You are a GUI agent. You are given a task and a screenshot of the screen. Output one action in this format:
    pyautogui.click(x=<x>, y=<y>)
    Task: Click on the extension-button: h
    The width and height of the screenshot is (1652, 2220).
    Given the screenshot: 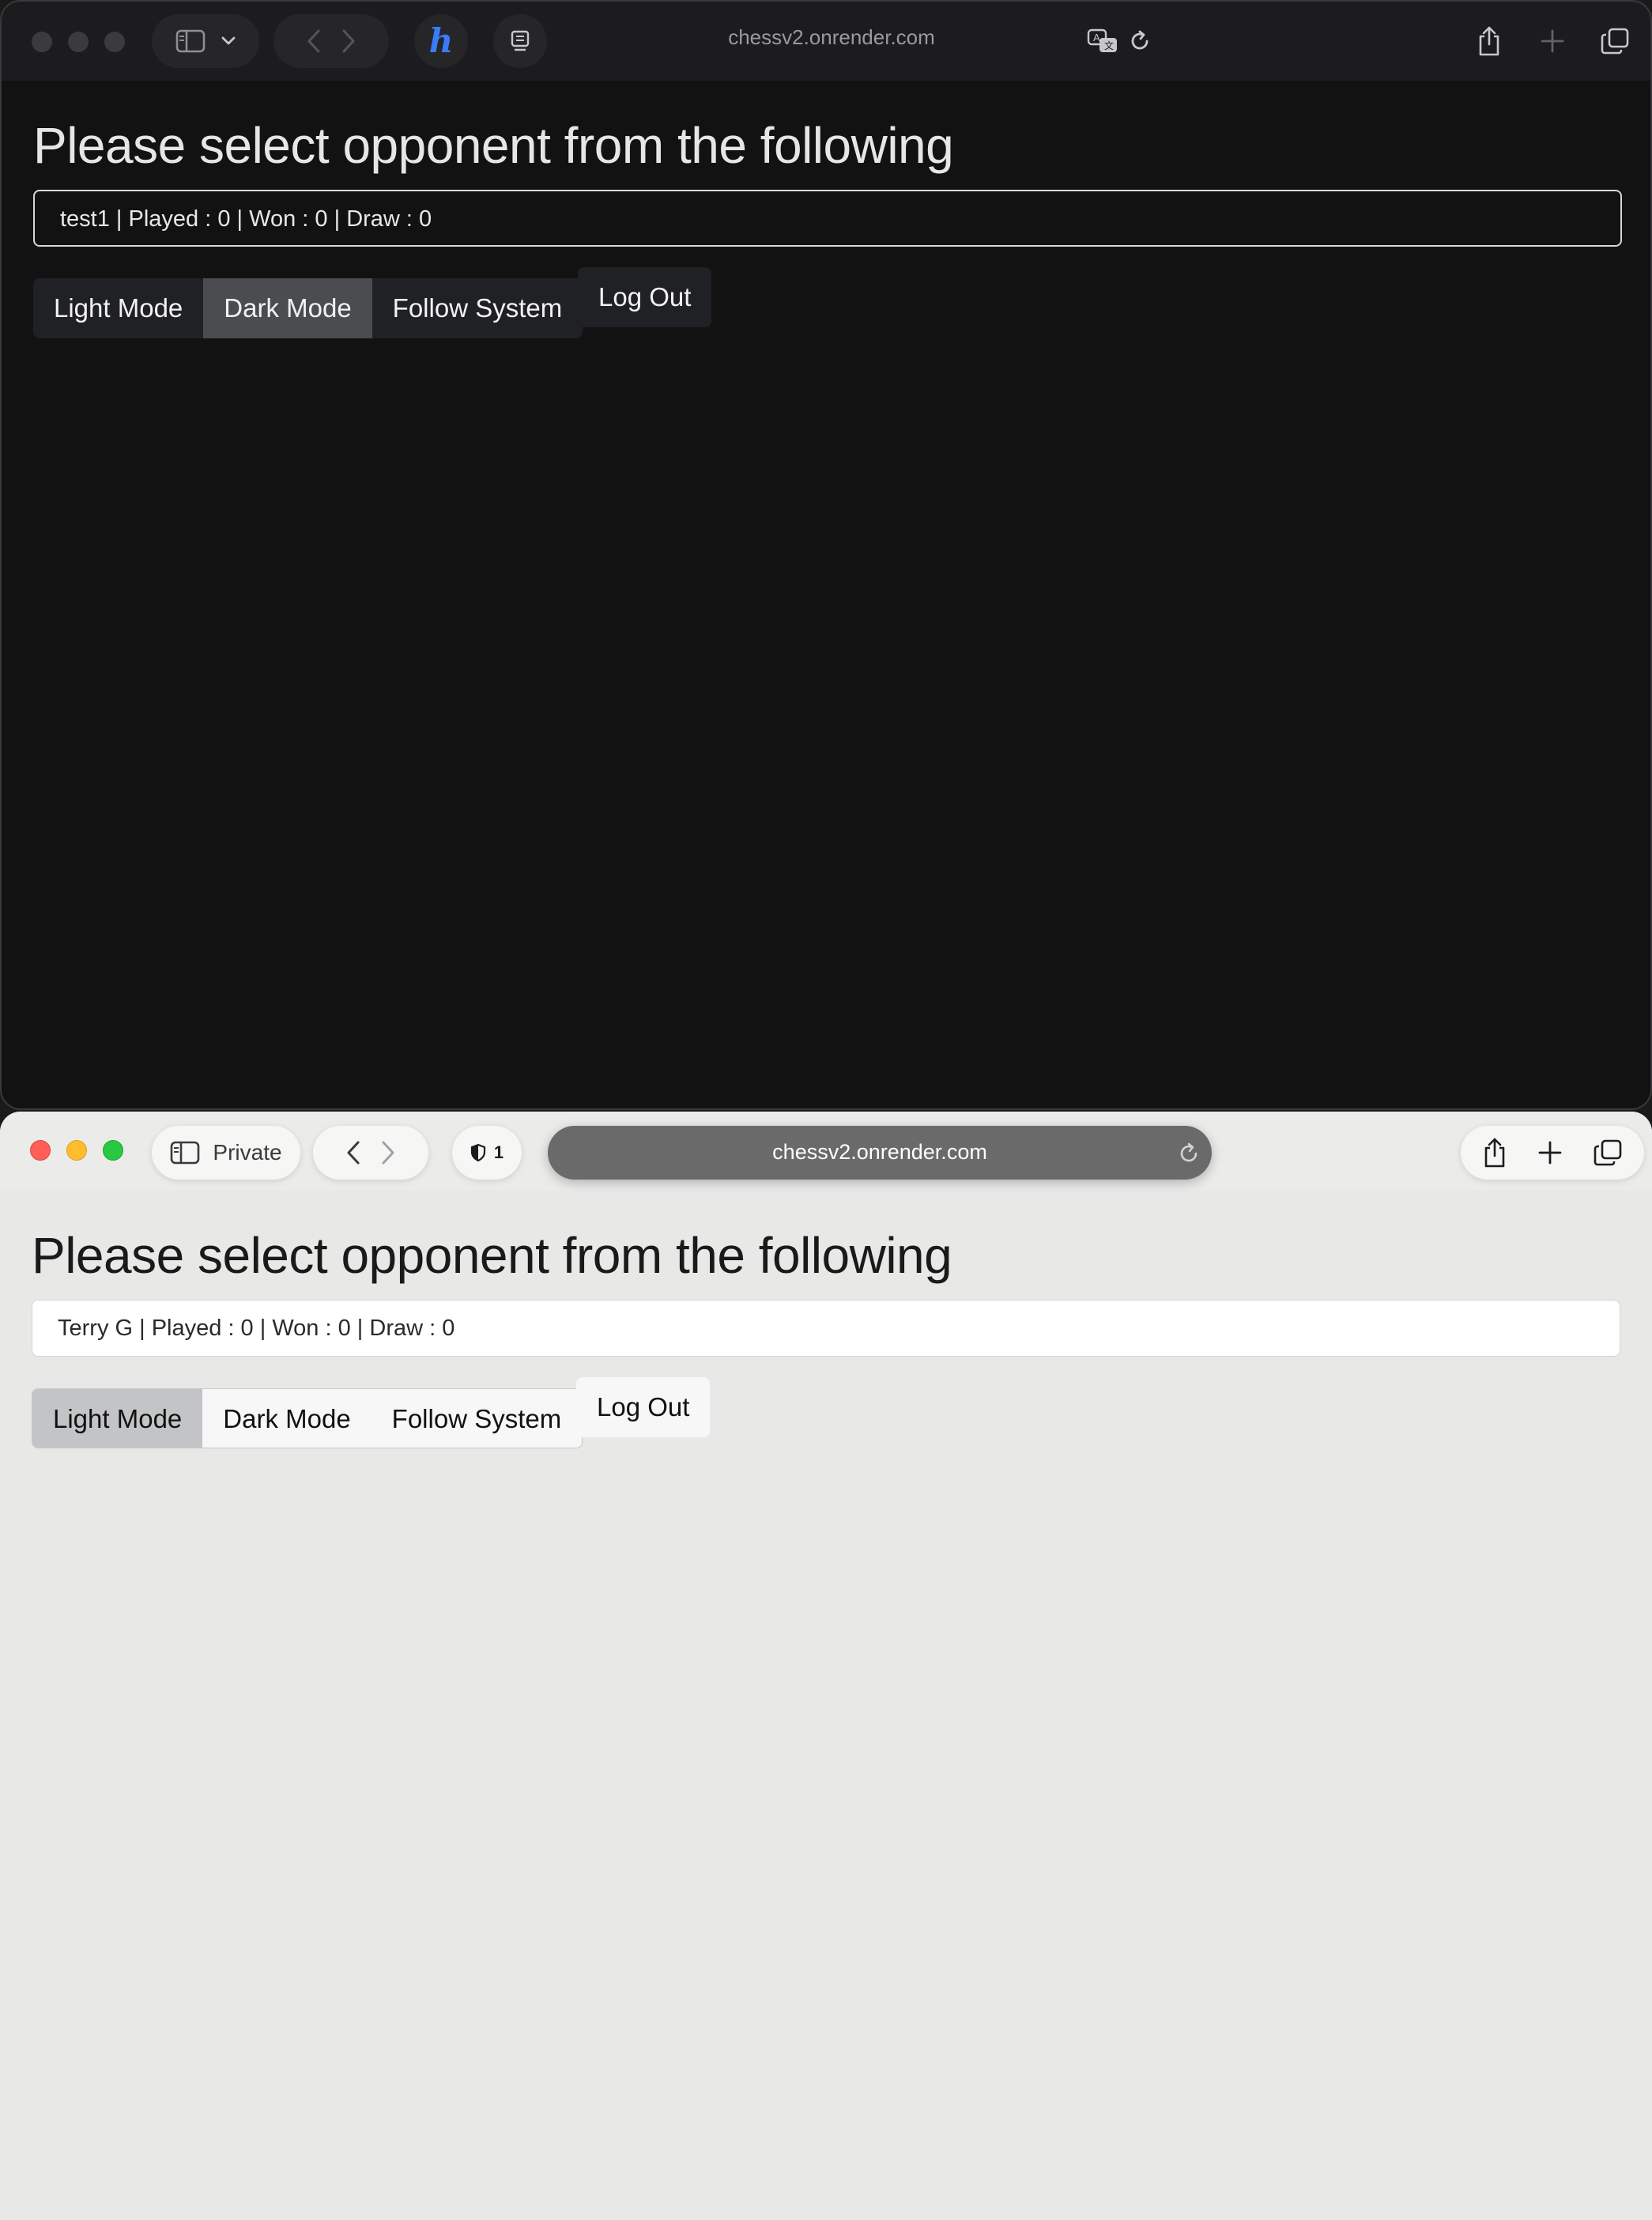 What is the action you would take?
    pyautogui.click(x=441, y=41)
    